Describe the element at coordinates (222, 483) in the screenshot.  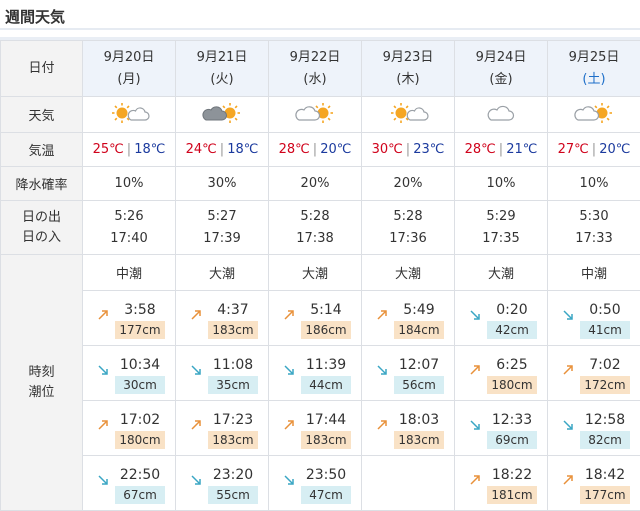
I see `tide-cell: 23:20 55cm` at that location.